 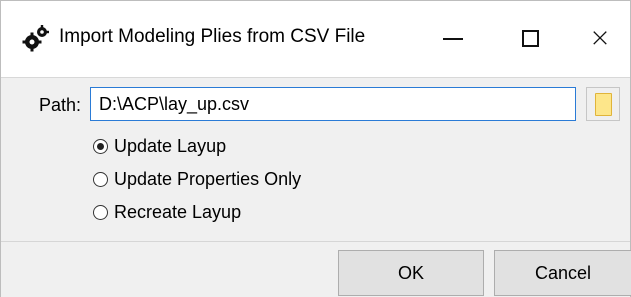 What do you see at coordinates (178, 212) in the screenshot?
I see `radio-label: Recreate Layup` at bounding box center [178, 212].